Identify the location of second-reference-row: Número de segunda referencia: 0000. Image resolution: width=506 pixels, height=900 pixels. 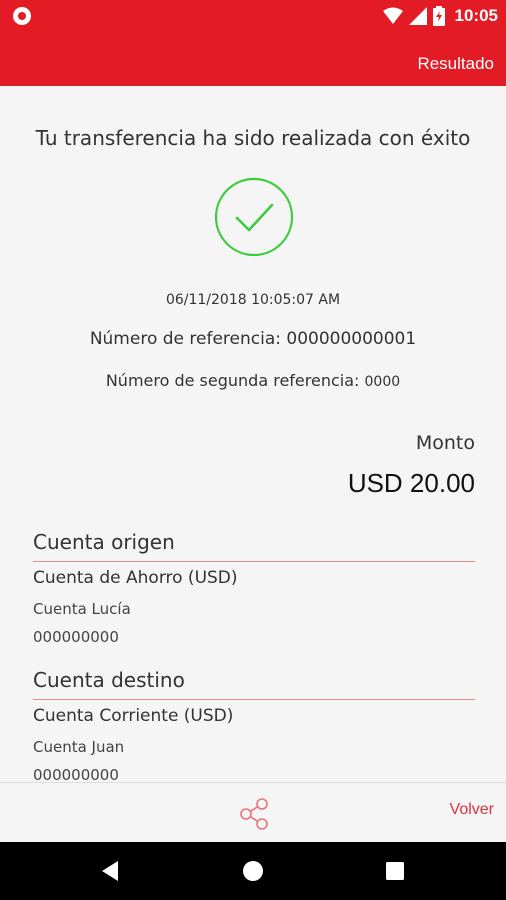
(253, 380).